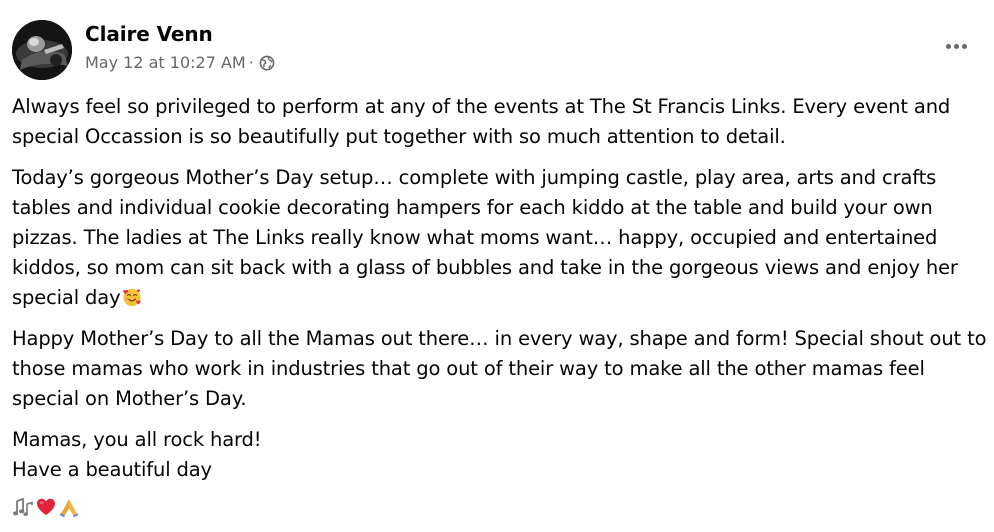  I want to click on more-options-button, so click(956, 46).